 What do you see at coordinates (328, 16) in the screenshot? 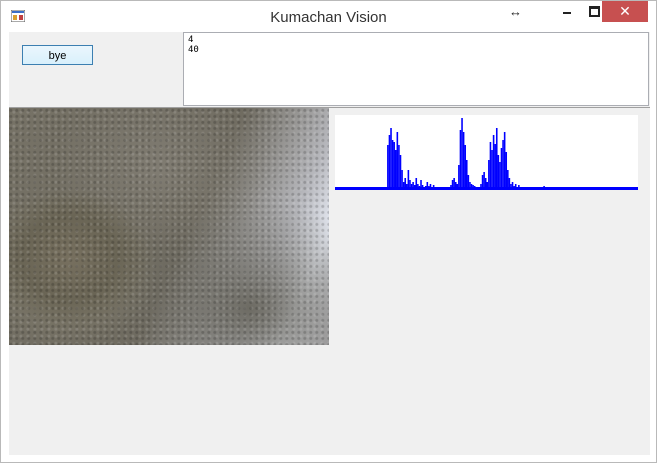
I see `titlebar: Kumachan Vision ↔ ✕` at bounding box center [328, 16].